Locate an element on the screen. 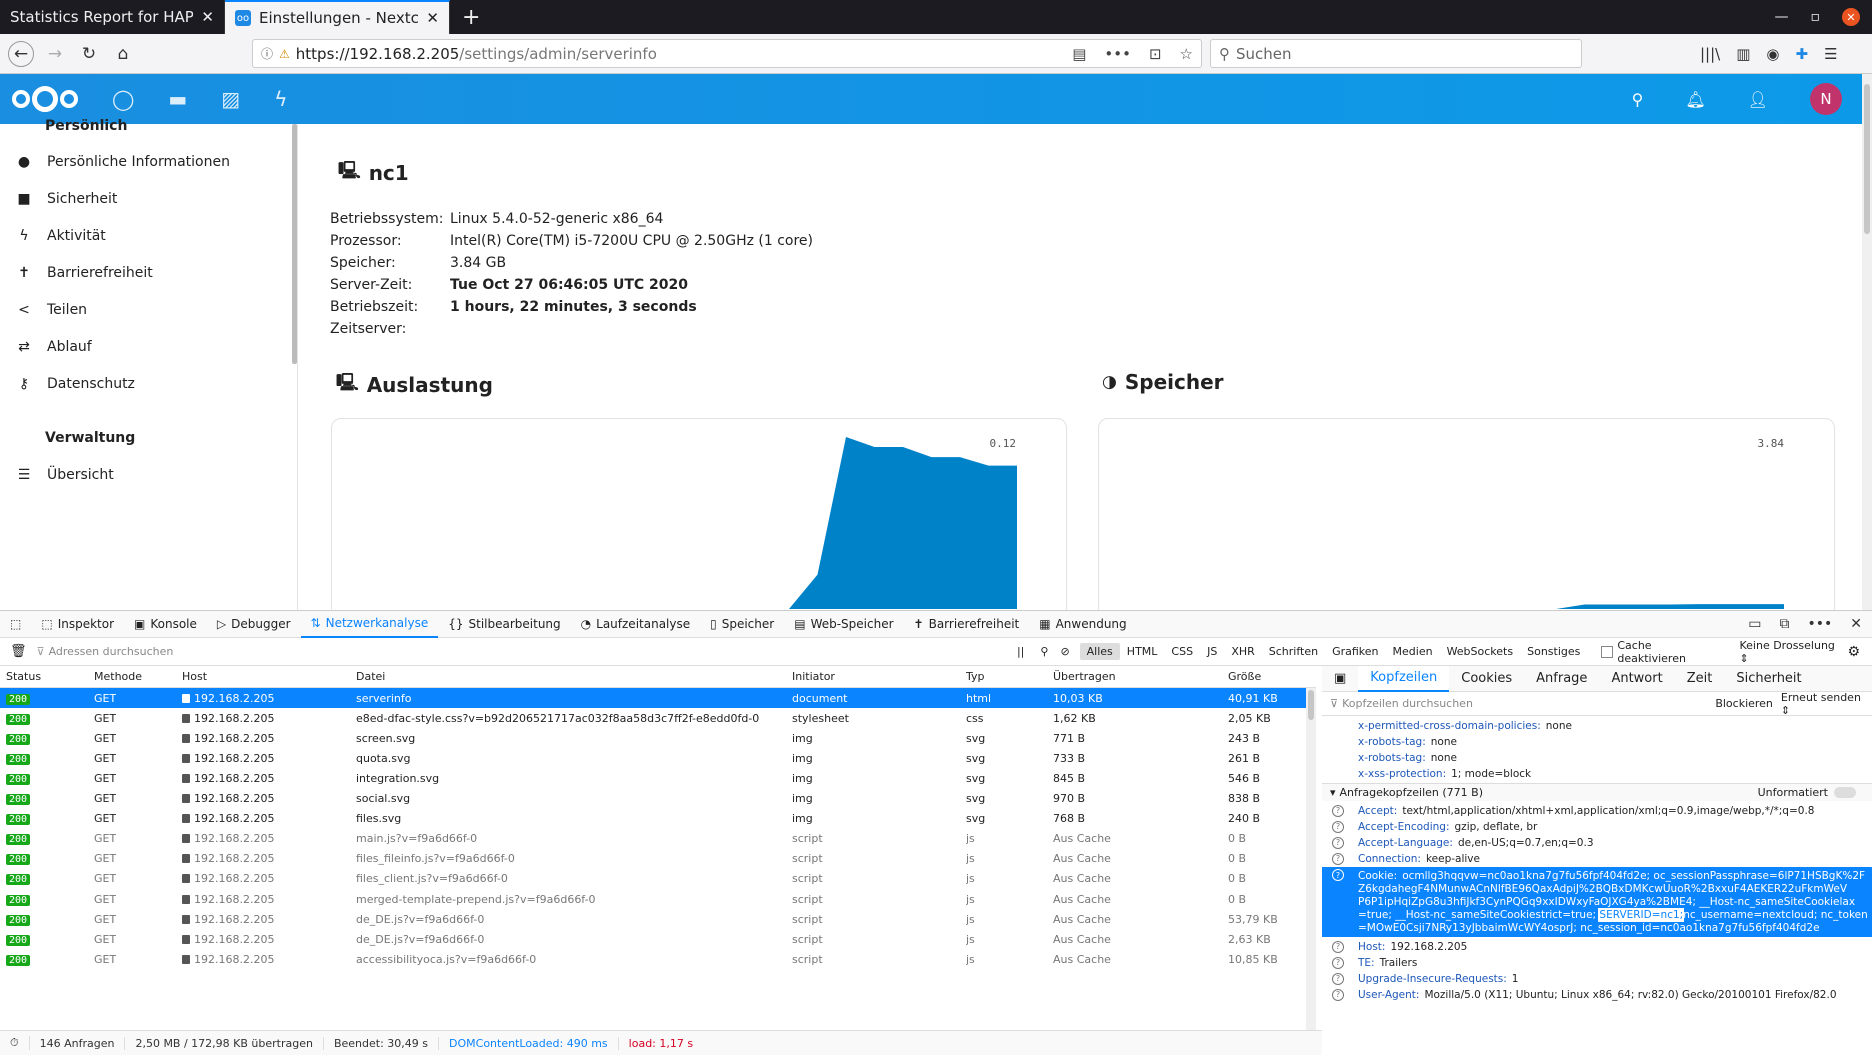 Image resolution: width=1872 pixels, height=1055 pixels. header-row: Host: 192.168.2.205? is located at coordinates (1592, 947).